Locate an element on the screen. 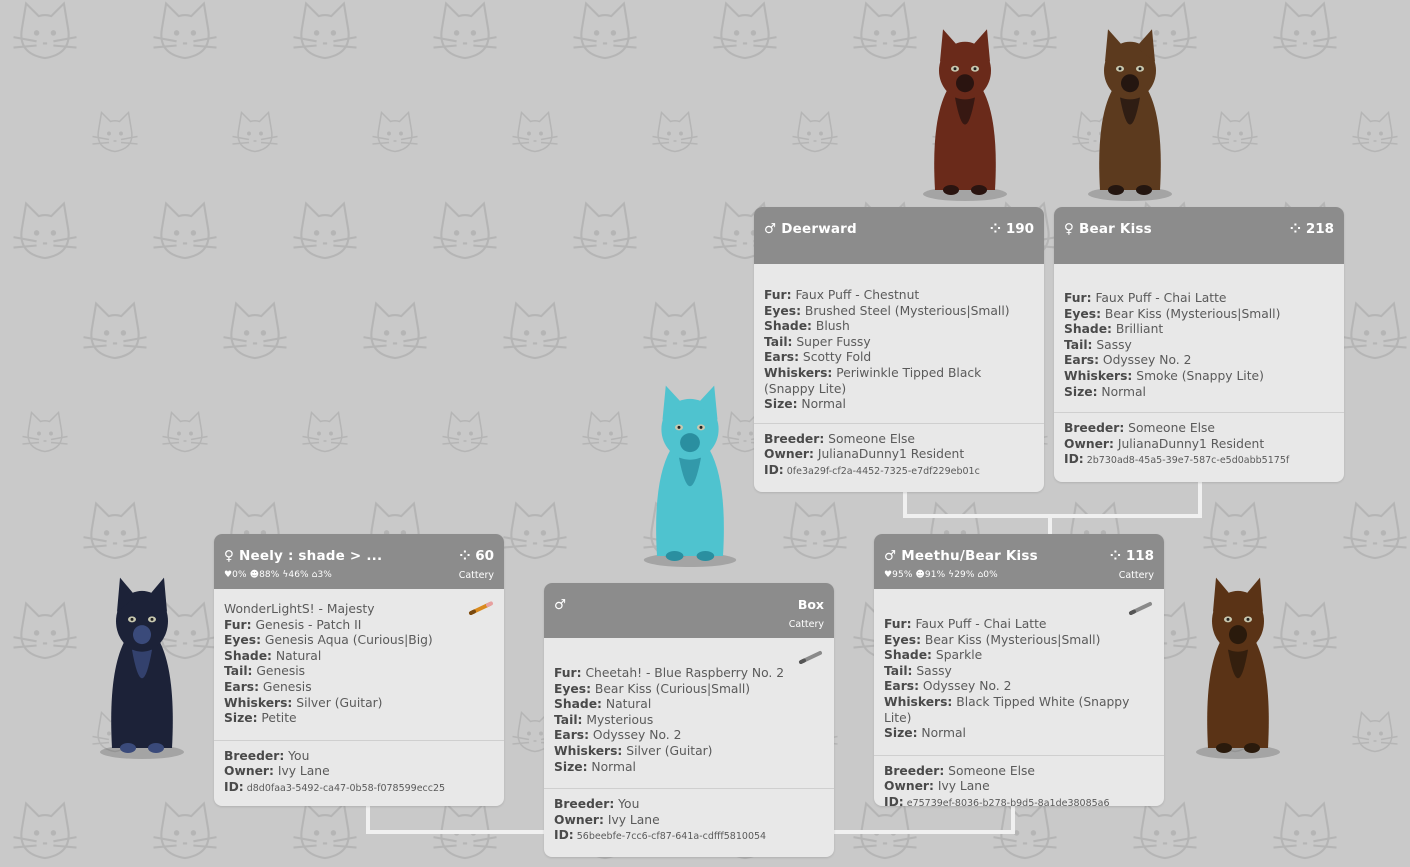  id-value: 56beebfe-7cc6-cf87-641a-cdfff5810054 is located at coordinates (671, 837).